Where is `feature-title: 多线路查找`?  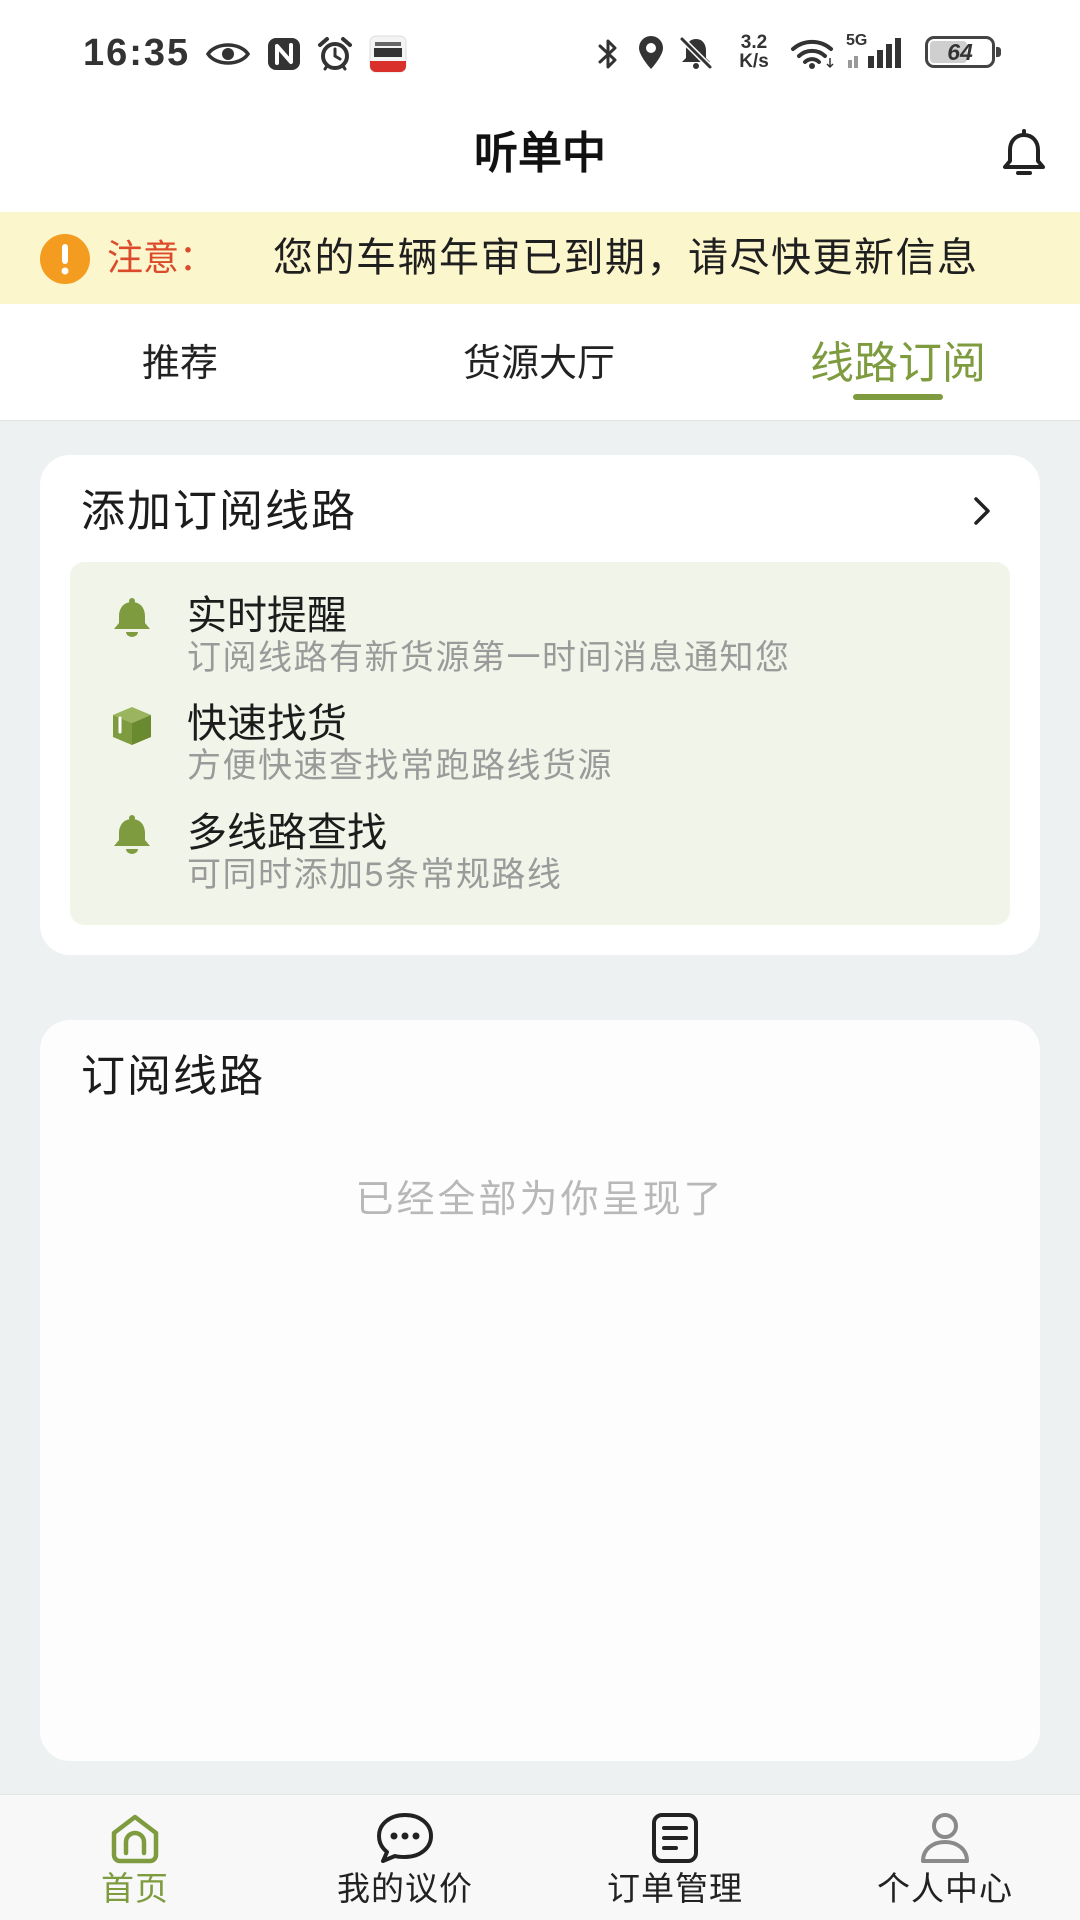 feature-title: 多线路查找 is located at coordinates (287, 833).